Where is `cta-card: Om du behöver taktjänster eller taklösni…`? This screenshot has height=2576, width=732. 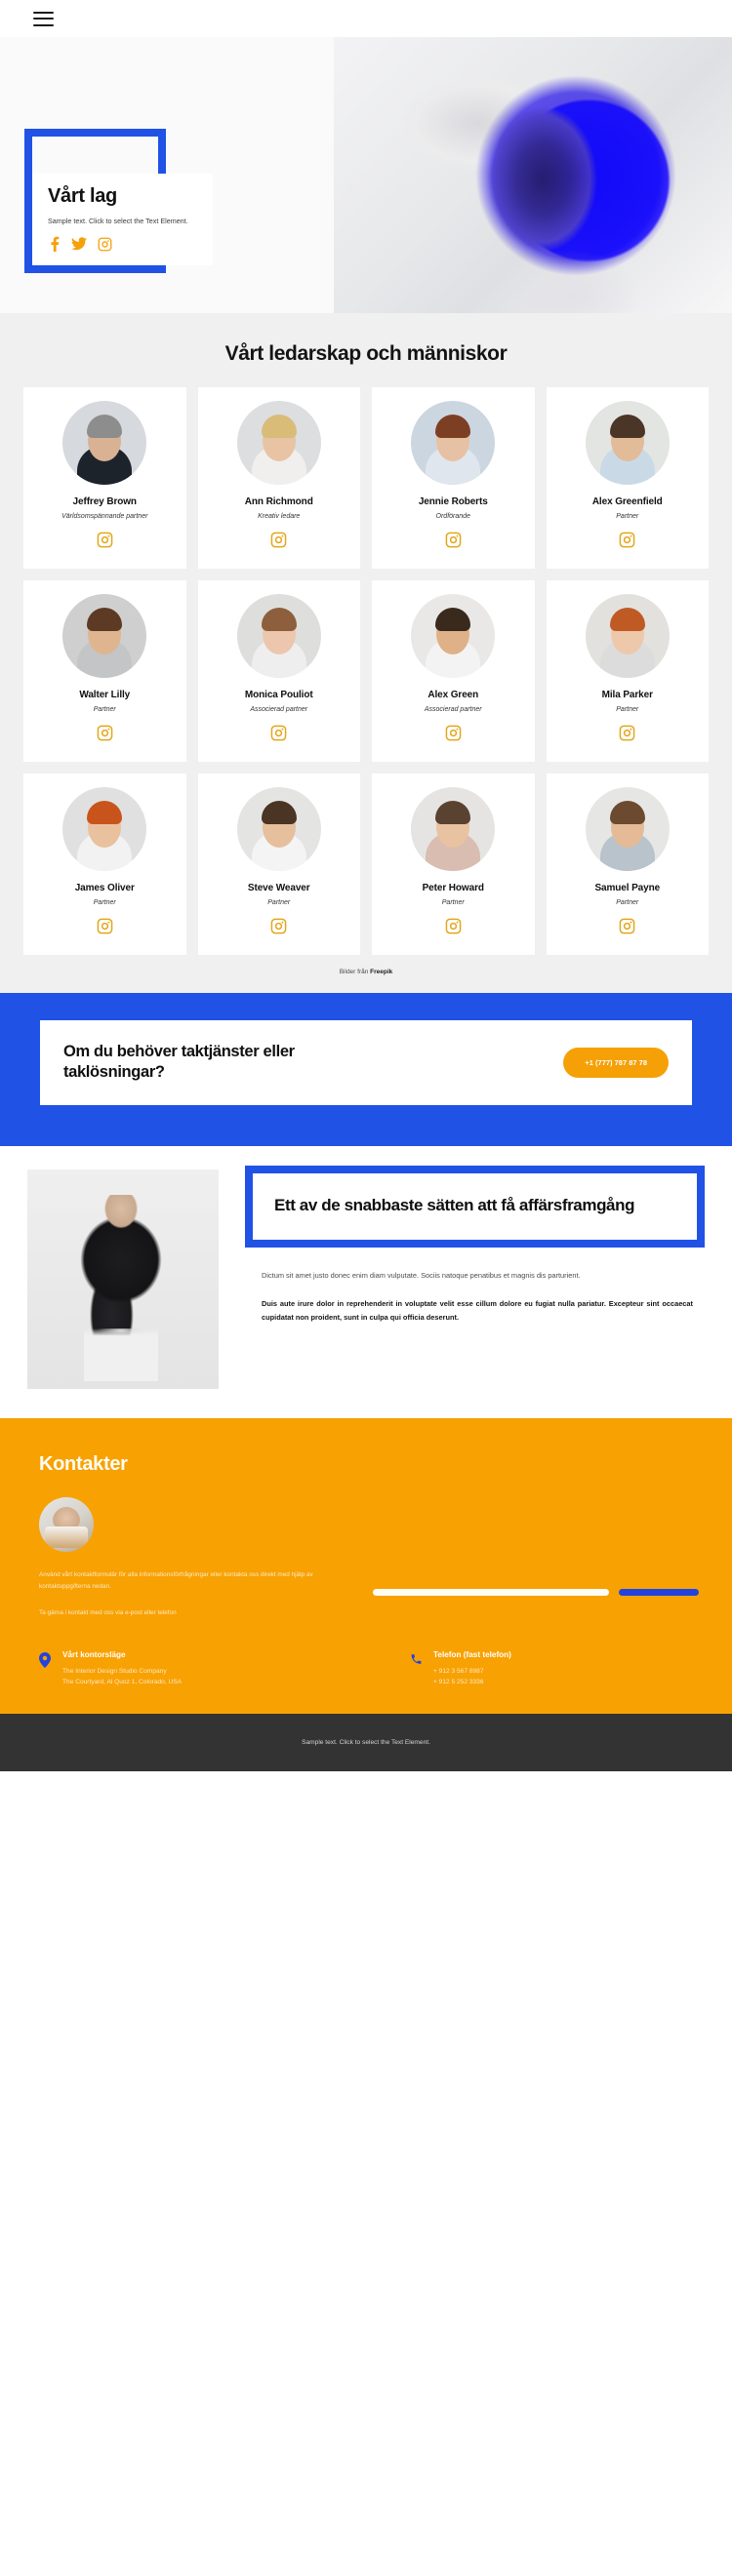 cta-card: Om du behöver taktjänster eller taklösni… is located at coordinates (366, 1063).